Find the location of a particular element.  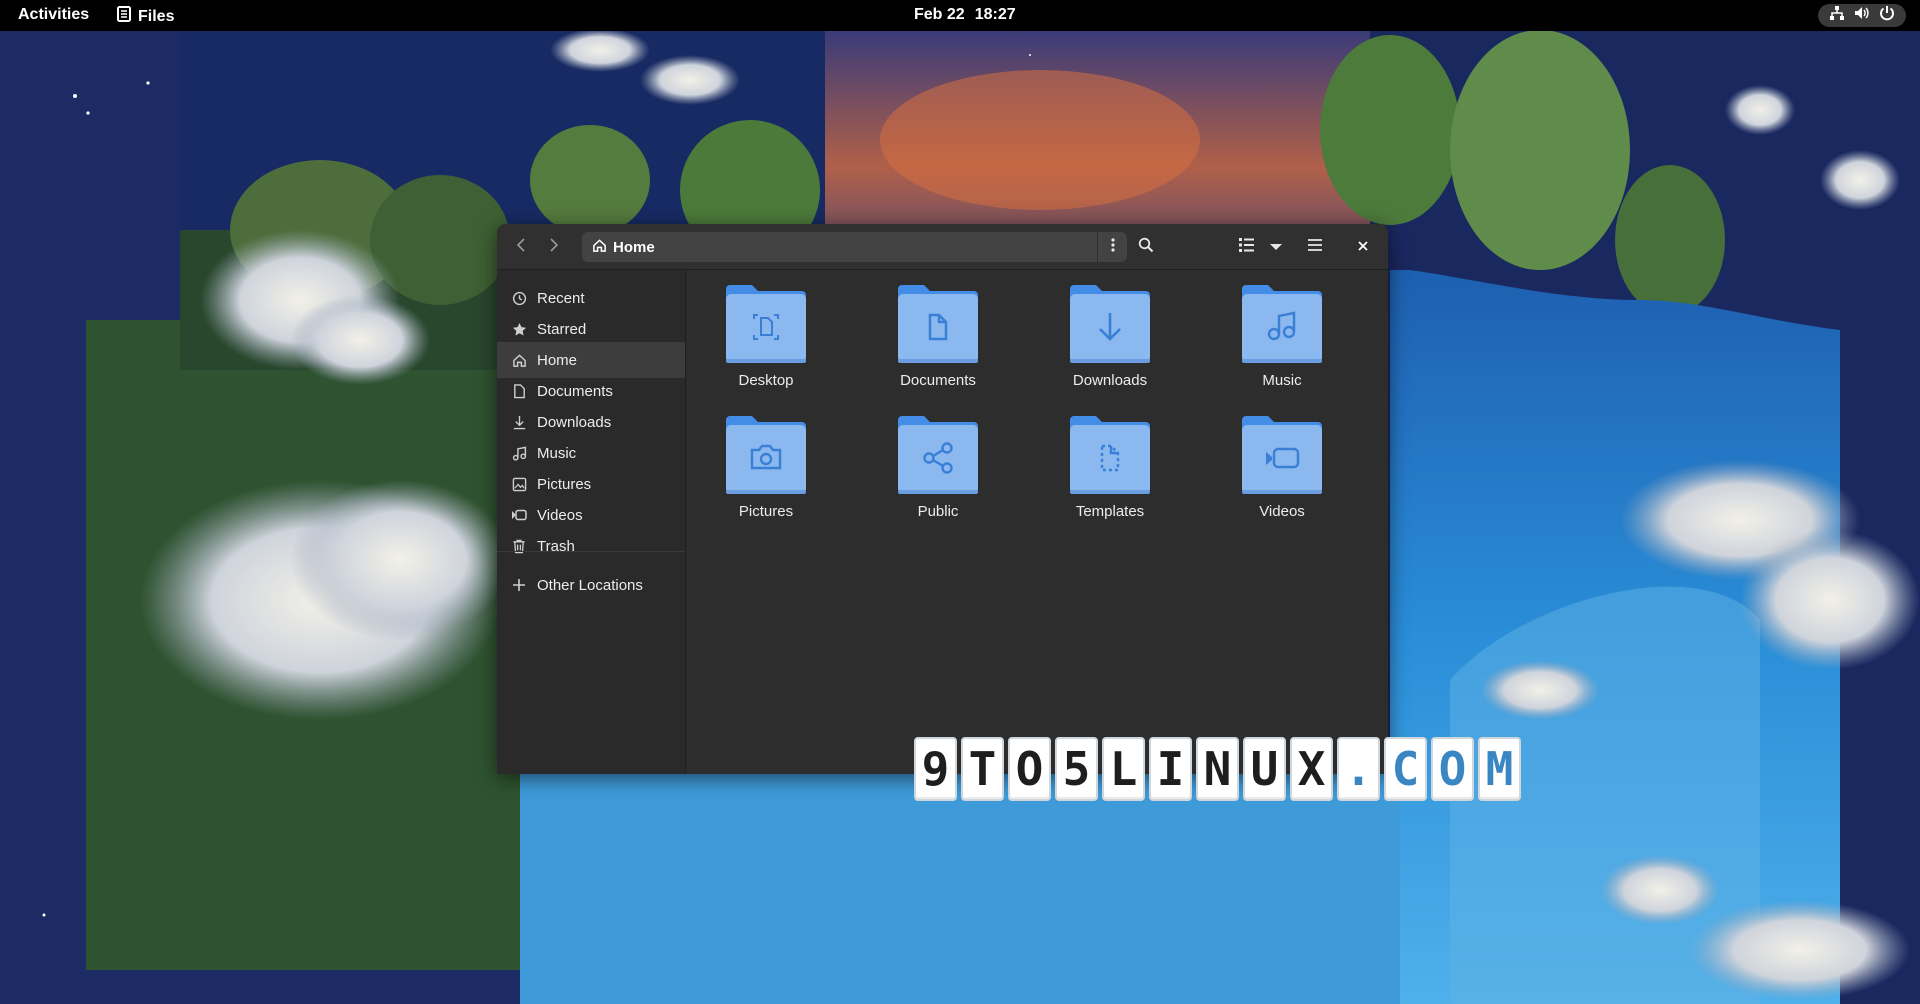

forward-button is located at coordinates (552, 247).